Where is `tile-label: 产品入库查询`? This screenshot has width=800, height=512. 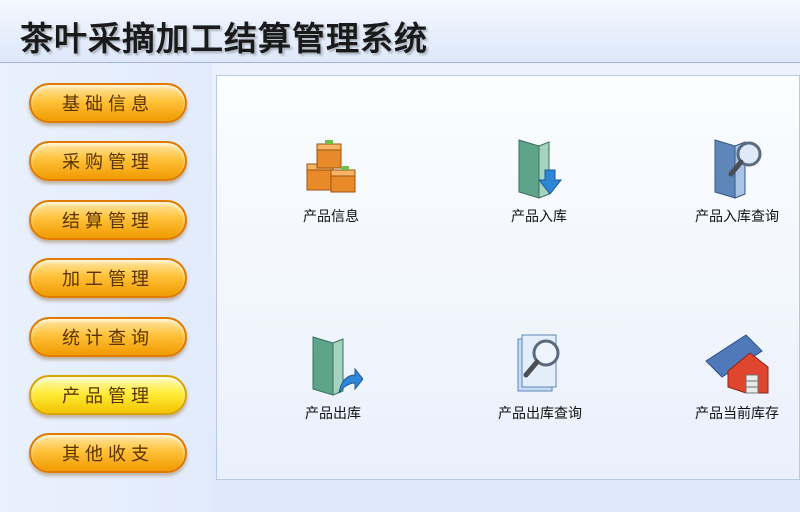
tile-label: 产品入库查询 is located at coordinates (737, 217).